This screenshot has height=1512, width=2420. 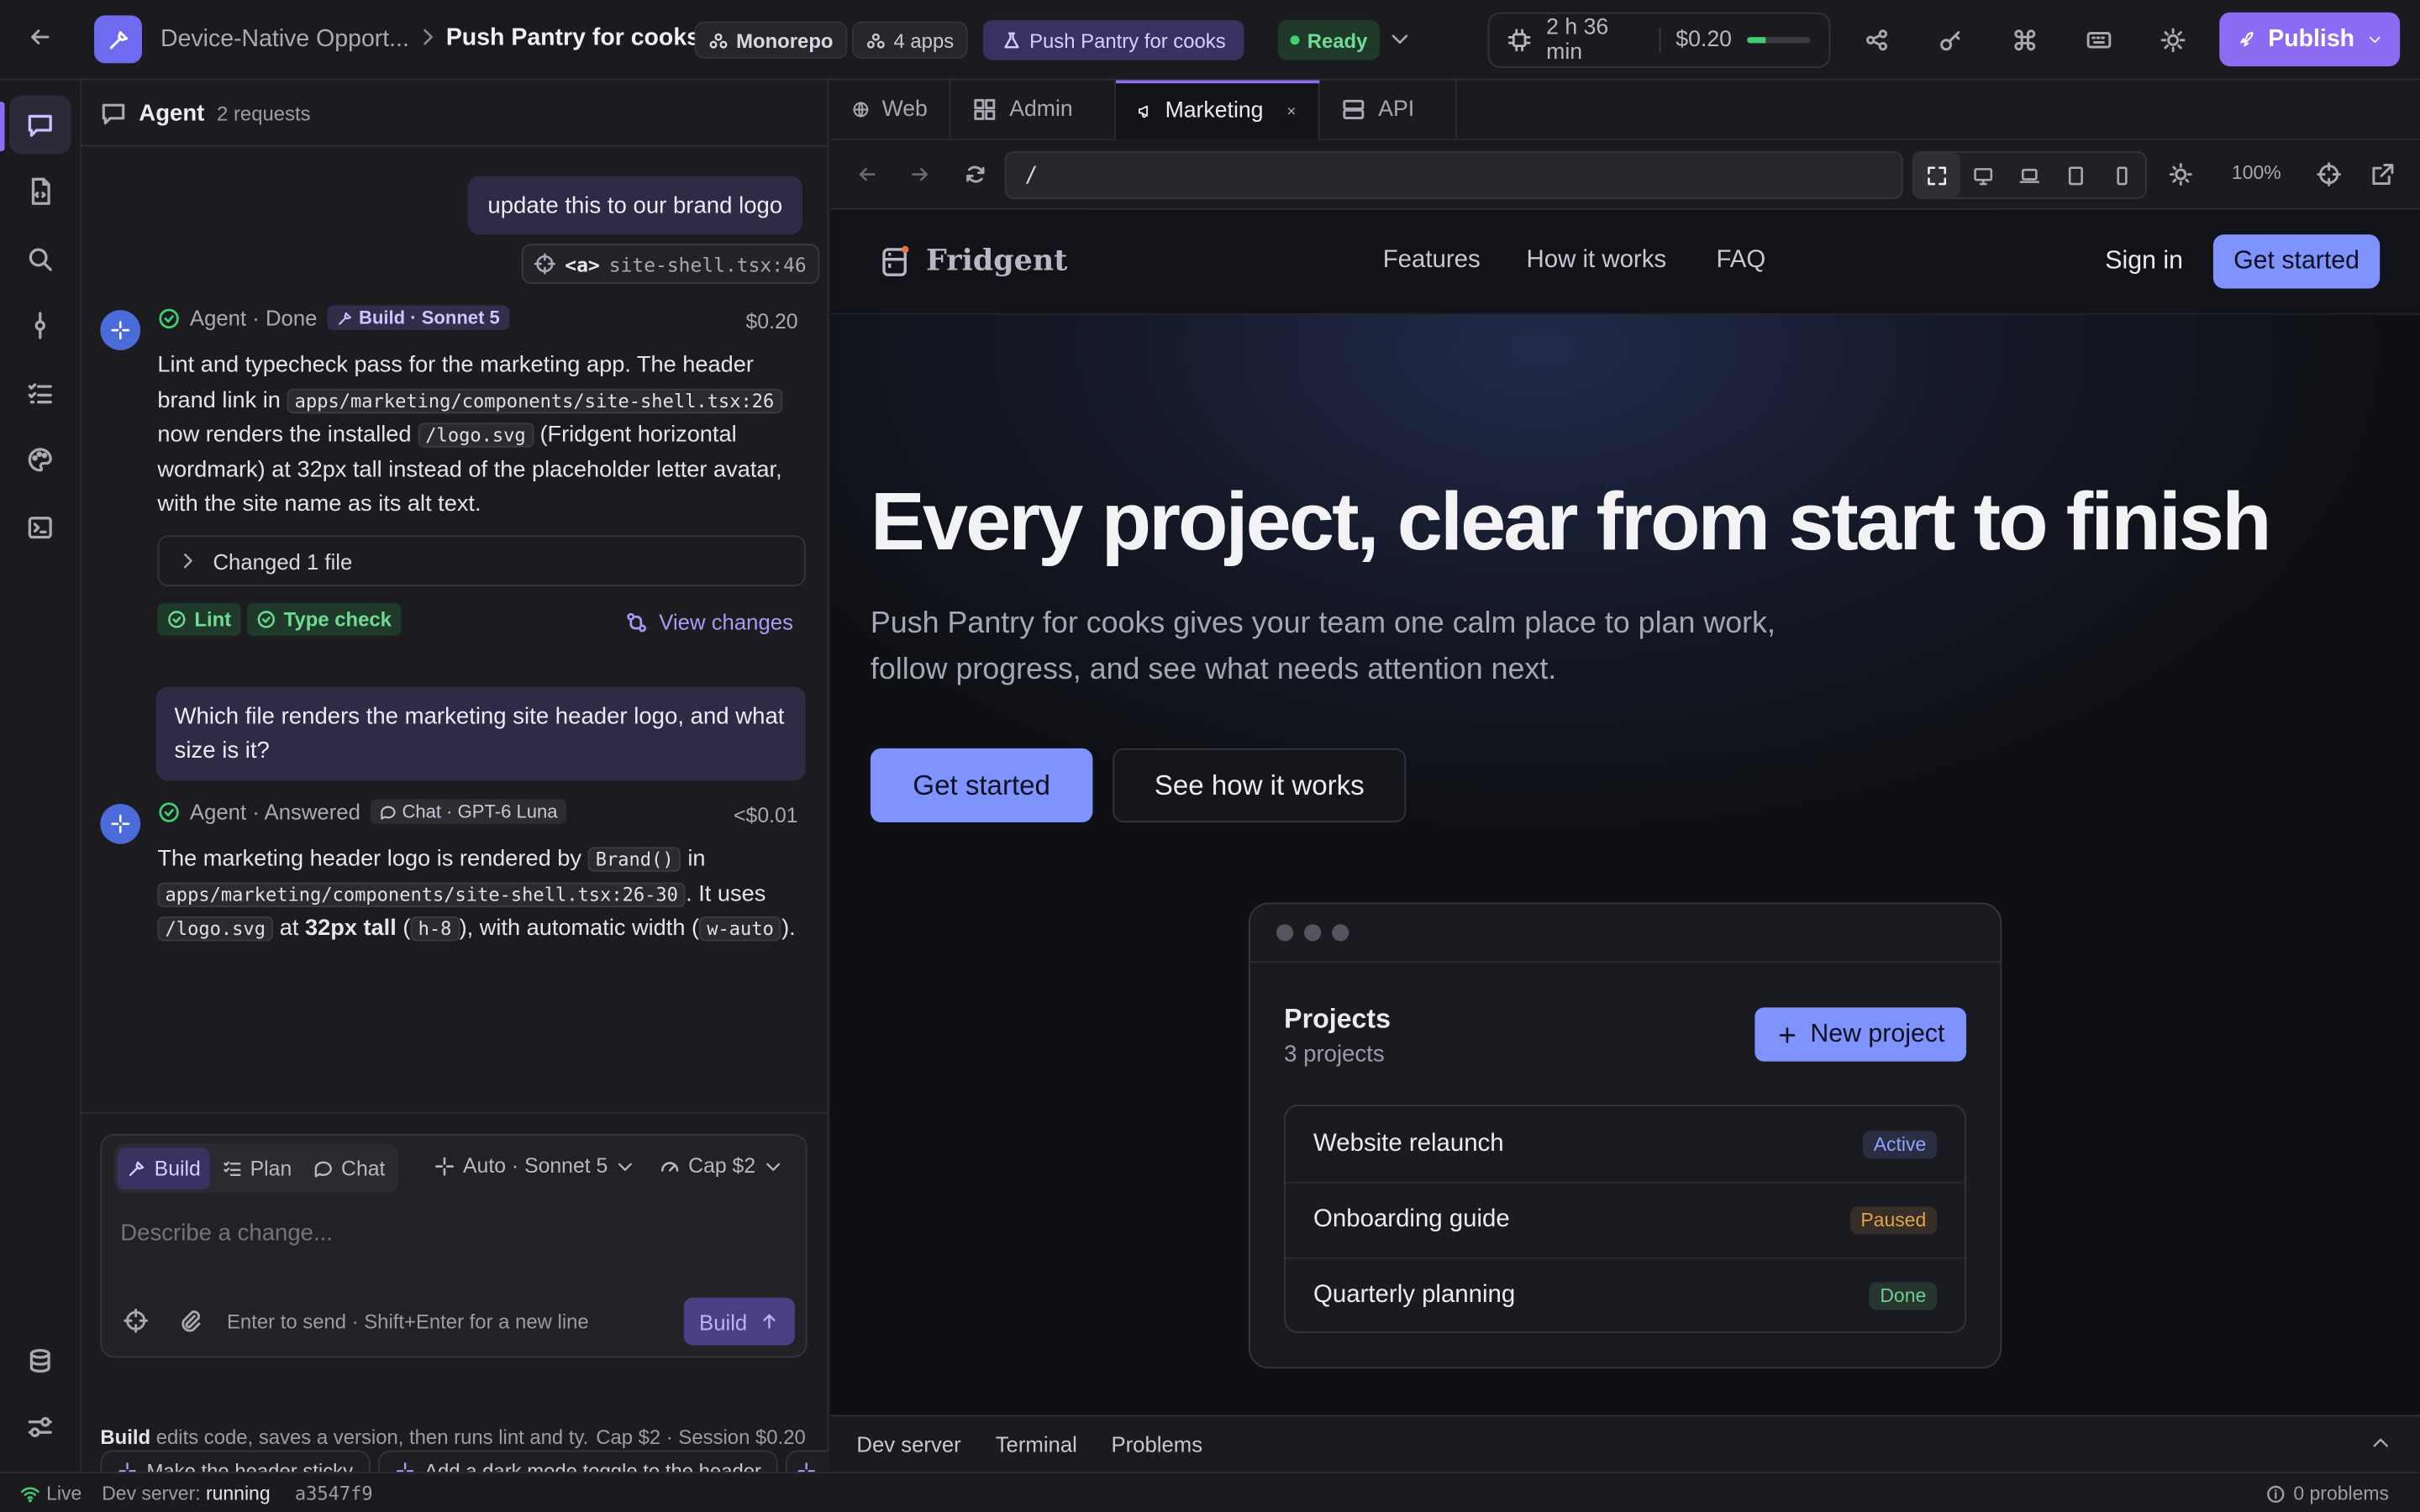 What do you see at coordinates (40, 527) in the screenshot?
I see `terminal-icon` at bounding box center [40, 527].